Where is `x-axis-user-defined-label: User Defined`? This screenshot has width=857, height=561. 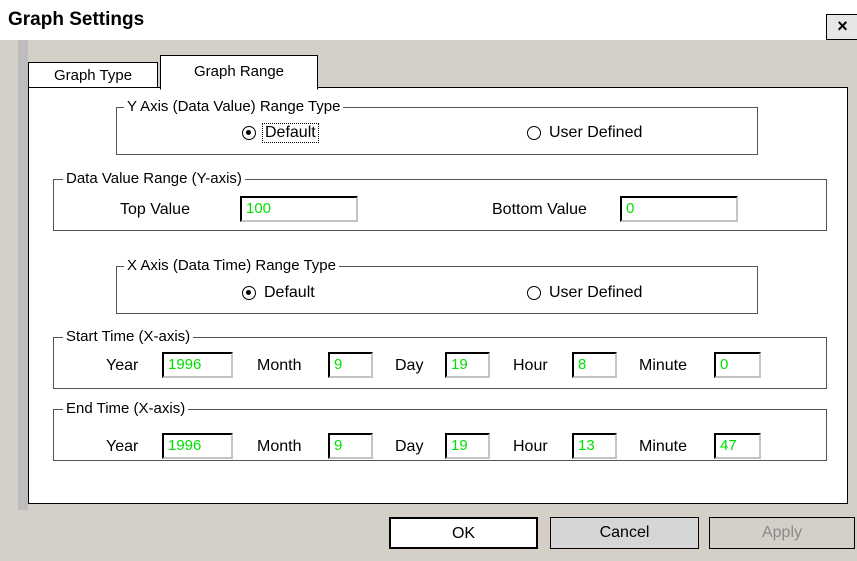 x-axis-user-defined-label: User Defined is located at coordinates (596, 292).